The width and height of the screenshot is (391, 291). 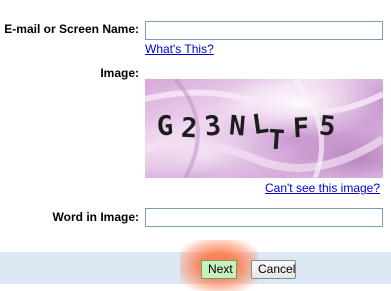 What do you see at coordinates (273, 269) in the screenshot?
I see `cancel-button: Cancel` at bounding box center [273, 269].